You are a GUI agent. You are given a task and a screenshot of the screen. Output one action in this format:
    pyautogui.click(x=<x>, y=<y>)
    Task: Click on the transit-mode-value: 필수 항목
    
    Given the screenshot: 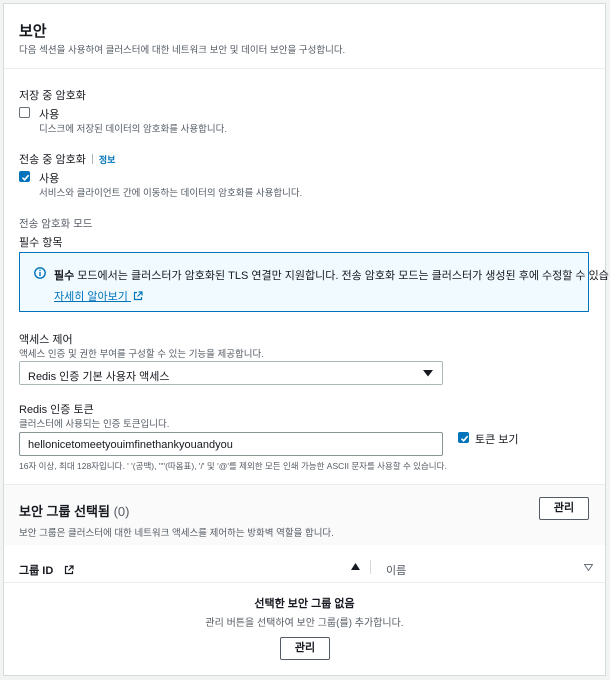 What is the action you would take?
    pyautogui.click(x=41, y=243)
    